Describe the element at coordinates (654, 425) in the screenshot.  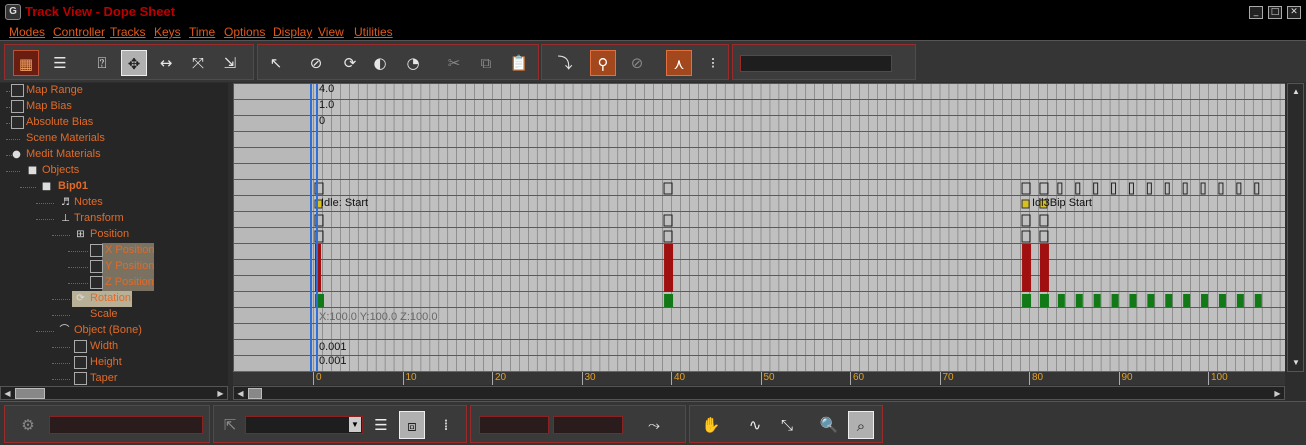
I see `key-mode-icon: ⤳` at that location.